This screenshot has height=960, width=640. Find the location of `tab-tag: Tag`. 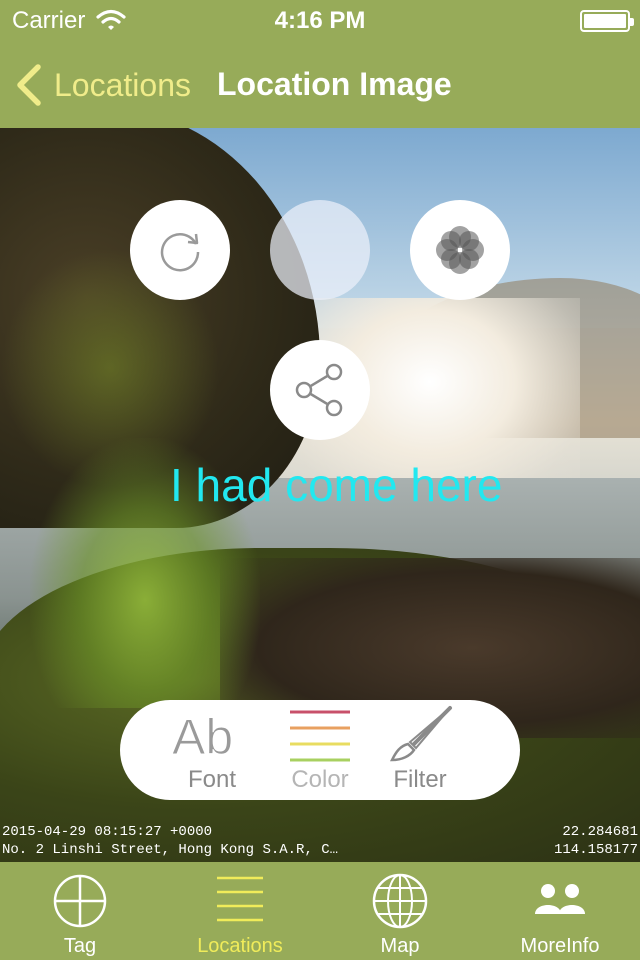

tab-tag: Tag is located at coordinates (80, 911).